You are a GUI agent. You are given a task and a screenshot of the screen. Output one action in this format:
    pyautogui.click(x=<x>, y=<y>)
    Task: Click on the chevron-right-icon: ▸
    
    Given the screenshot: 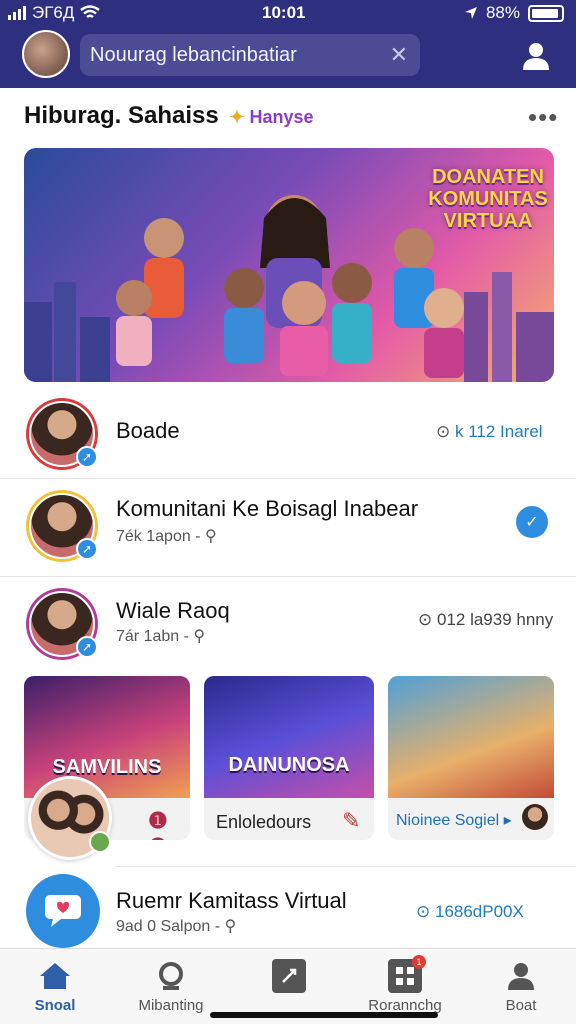 What is the action you would take?
    pyautogui.click(x=507, y=820)
    